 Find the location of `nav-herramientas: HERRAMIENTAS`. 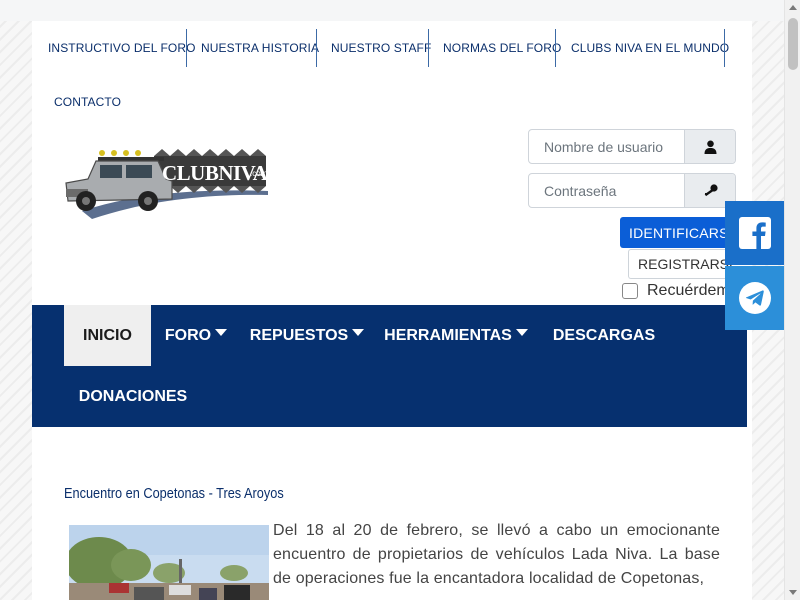

nav-herramientas: HERRAMIENTAS is located at coordinates (456, 335).